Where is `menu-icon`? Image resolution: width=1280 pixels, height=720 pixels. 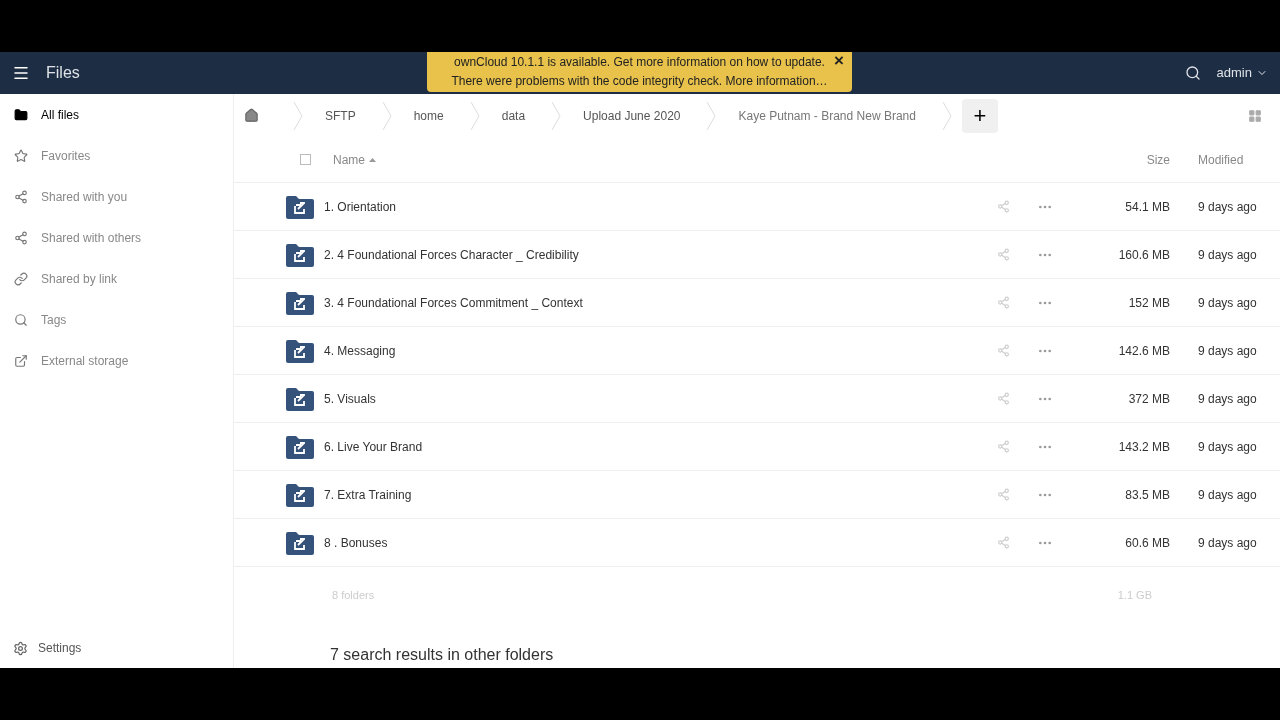
menu-icon is located at coordinates (21, 73).